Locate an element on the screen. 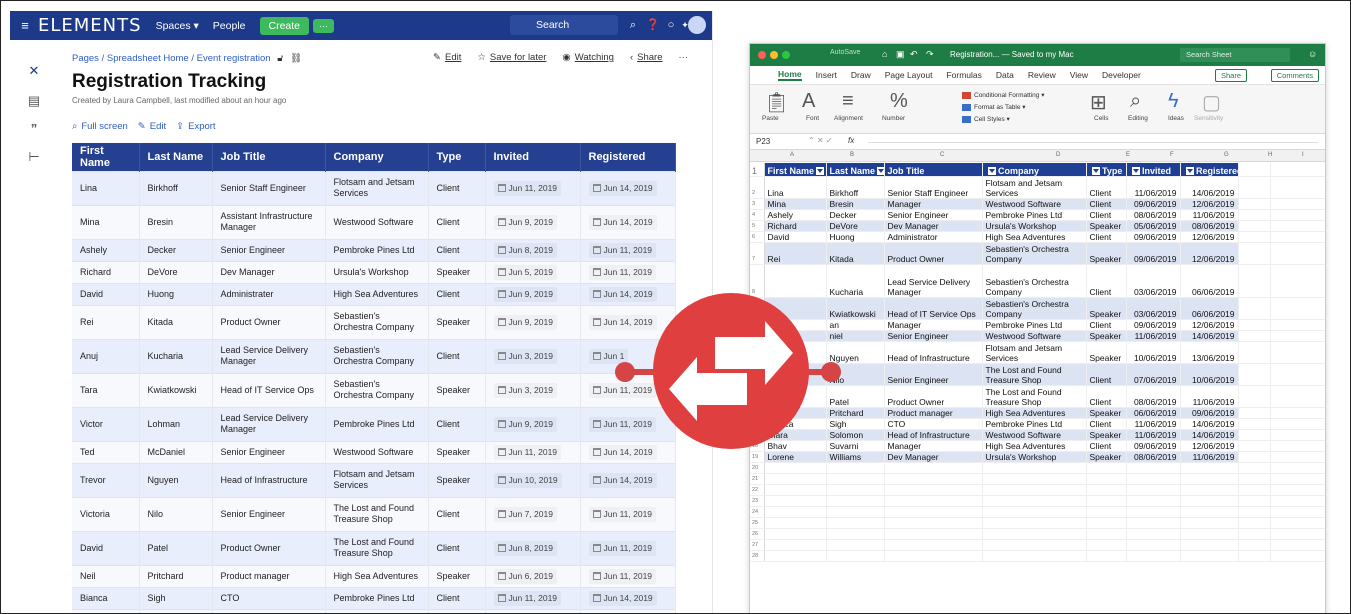 This screenshot has width=1351, height=614. excel-cell: Nguyen is located at coordinates (855, 352).